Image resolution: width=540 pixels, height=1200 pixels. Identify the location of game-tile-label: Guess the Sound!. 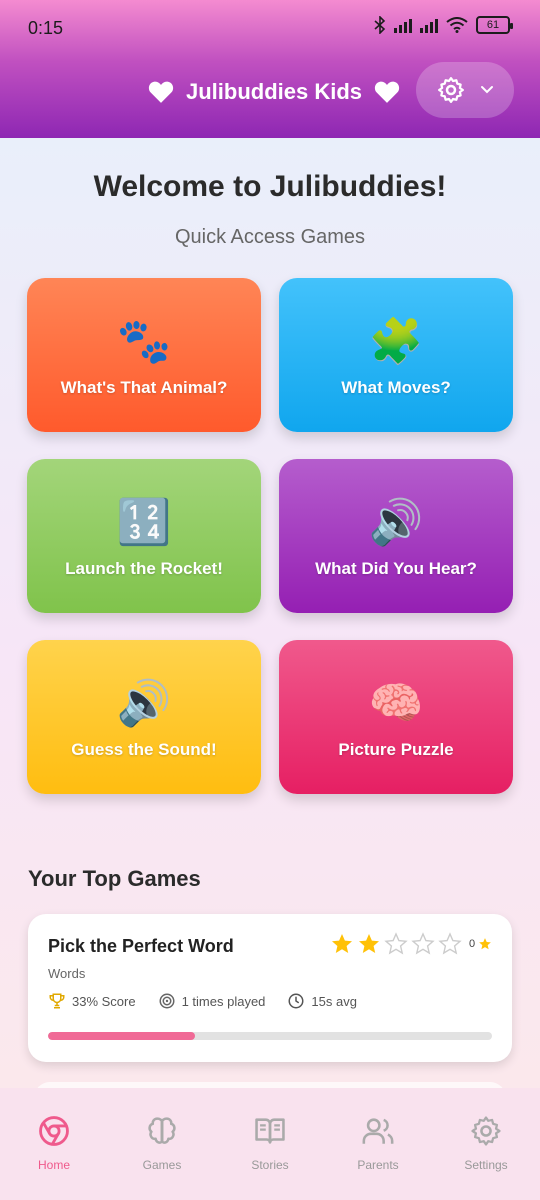
(144, 749).